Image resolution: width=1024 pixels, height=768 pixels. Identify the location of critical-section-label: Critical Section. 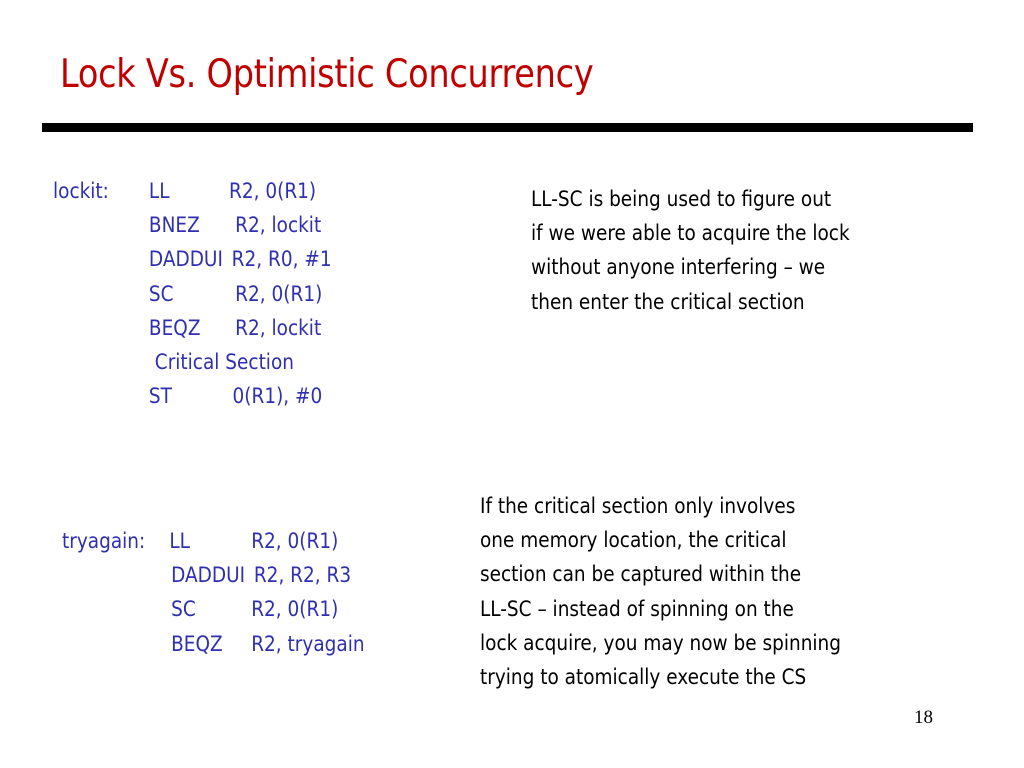
(221, 361).